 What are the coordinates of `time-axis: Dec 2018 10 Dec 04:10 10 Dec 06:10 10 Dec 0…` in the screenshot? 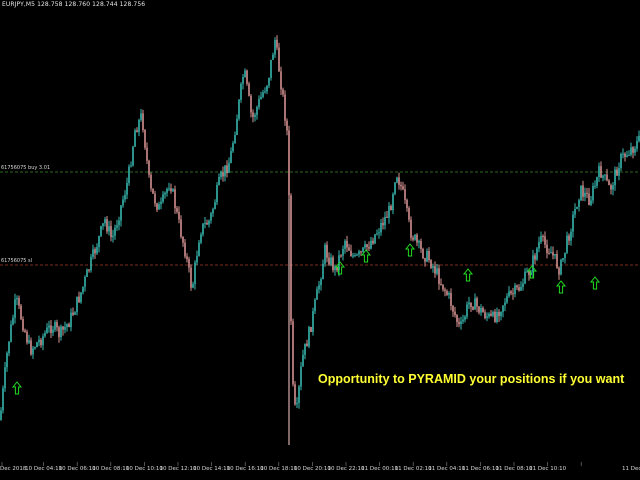 It's located at (320, 473).